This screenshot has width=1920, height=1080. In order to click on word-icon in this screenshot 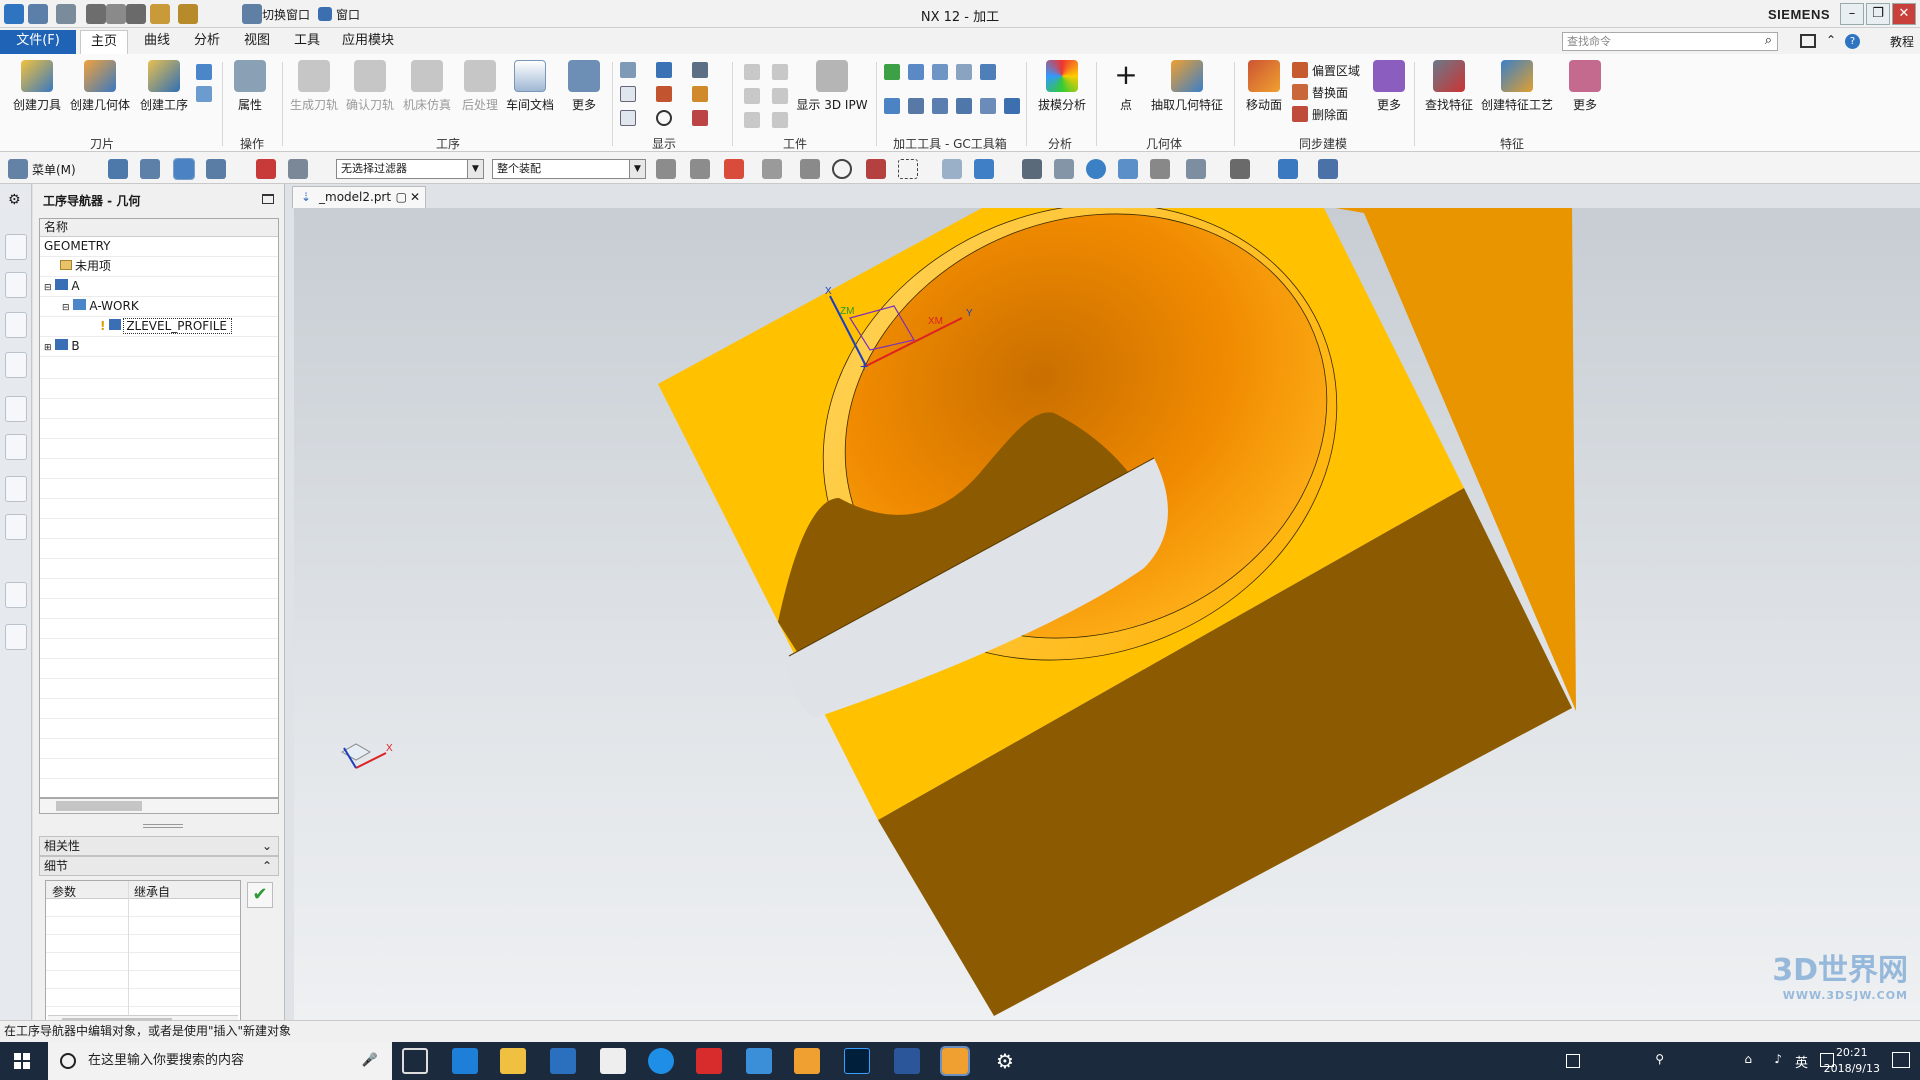, I will do `click(907, 1061)`.